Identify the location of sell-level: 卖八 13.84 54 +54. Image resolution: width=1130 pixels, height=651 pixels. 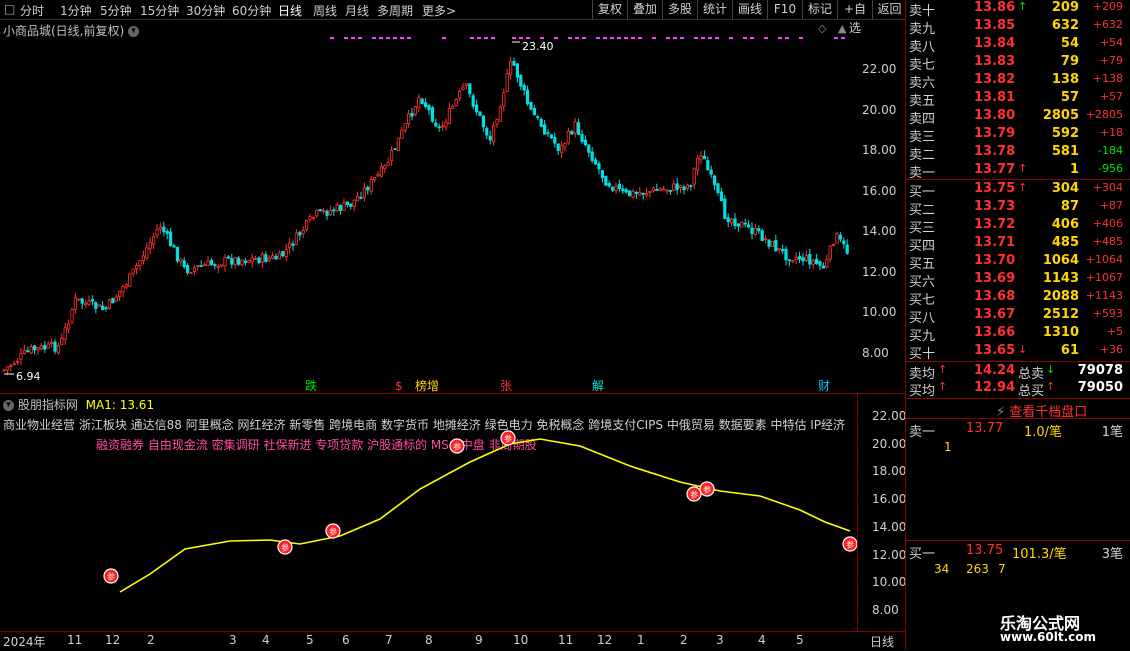
(1018, 45).